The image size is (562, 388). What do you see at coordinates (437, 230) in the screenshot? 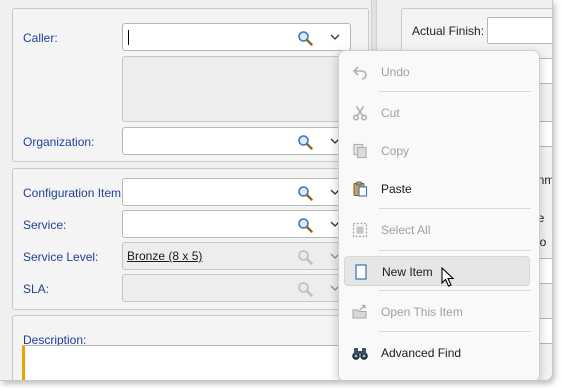
I see `menu-item-select-all: Select All` at bounding box center [437, 230].